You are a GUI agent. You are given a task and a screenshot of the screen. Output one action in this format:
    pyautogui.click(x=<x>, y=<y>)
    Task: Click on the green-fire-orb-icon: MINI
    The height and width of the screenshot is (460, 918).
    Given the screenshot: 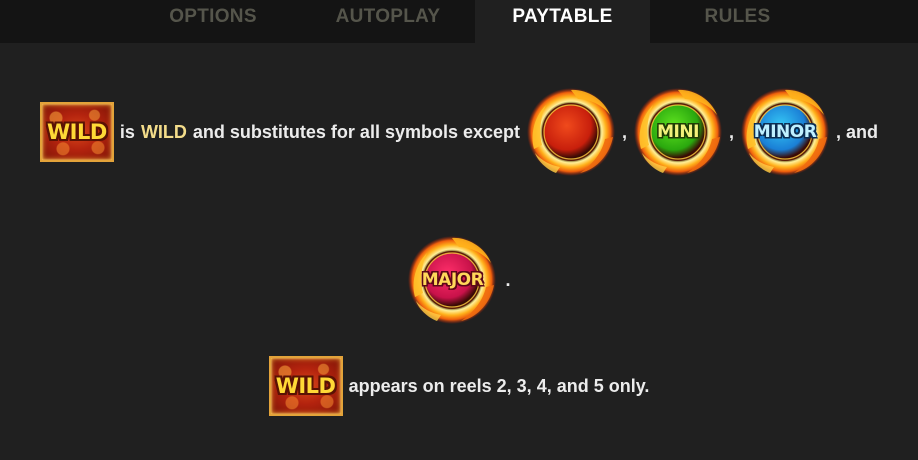 What is the action you would take?
    pyautogui.click(x=678, y=132)
    